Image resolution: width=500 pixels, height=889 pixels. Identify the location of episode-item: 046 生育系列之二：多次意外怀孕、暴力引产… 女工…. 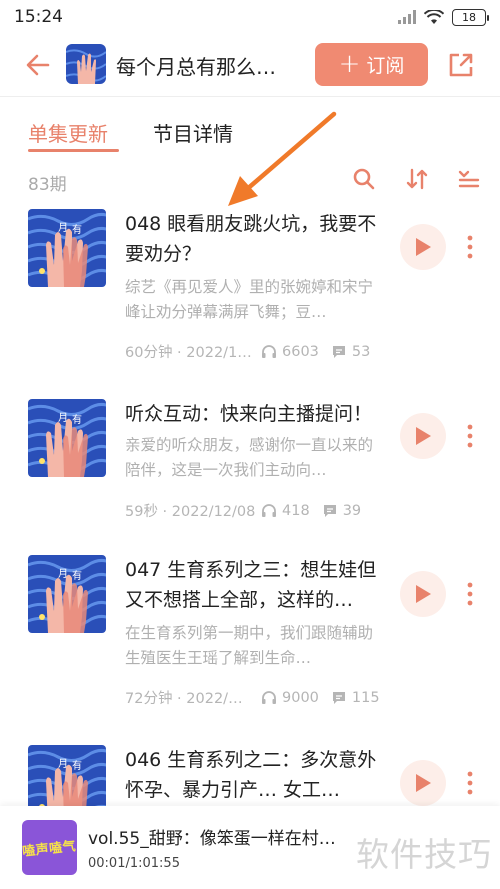
(250, 775).